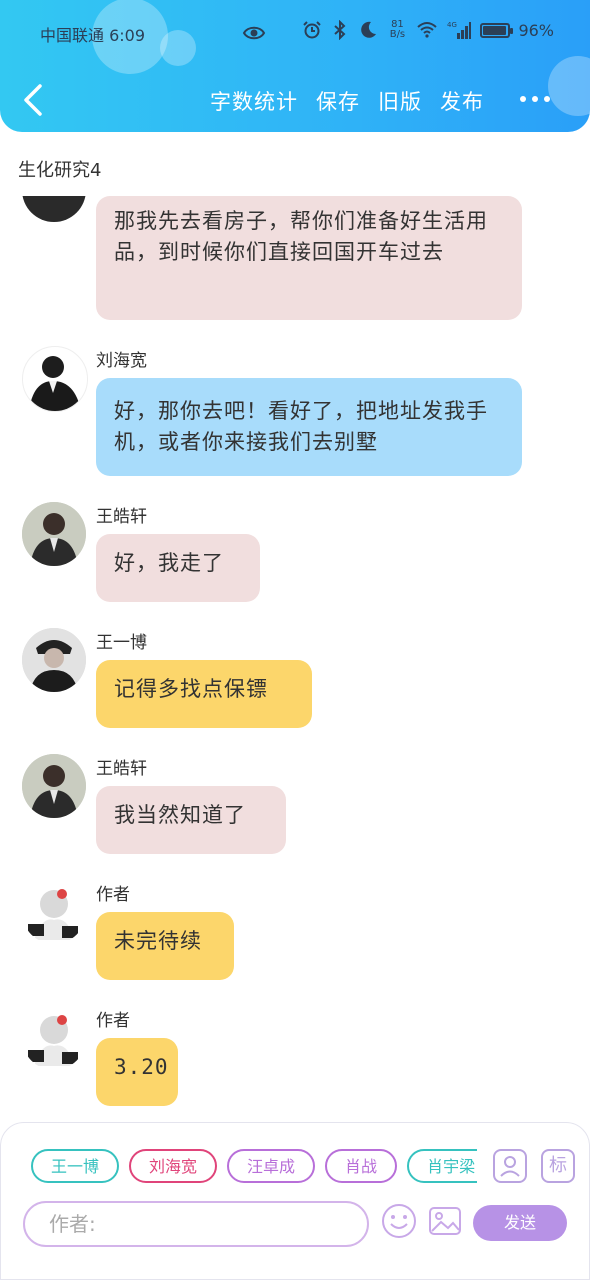 Image resolution: width=590 pixels, height=1280 pixels. I want to click on signal-icon: 4G, so click(459, 30).